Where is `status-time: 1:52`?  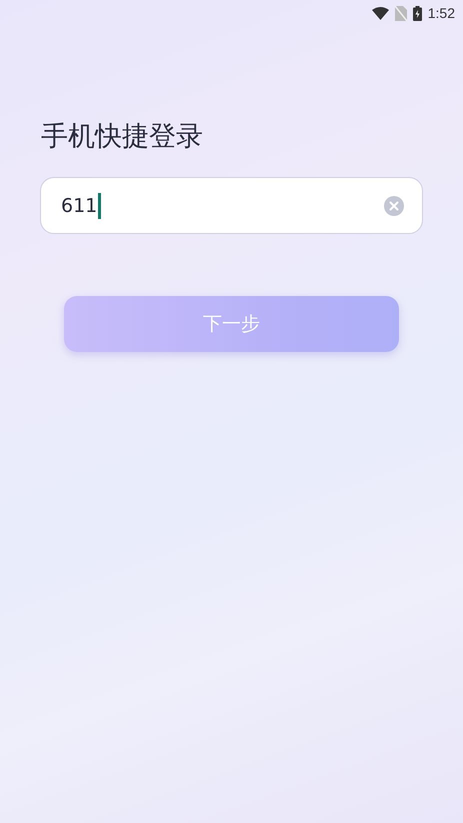
status-time: 1:52 is located at coordinates (441, 13).